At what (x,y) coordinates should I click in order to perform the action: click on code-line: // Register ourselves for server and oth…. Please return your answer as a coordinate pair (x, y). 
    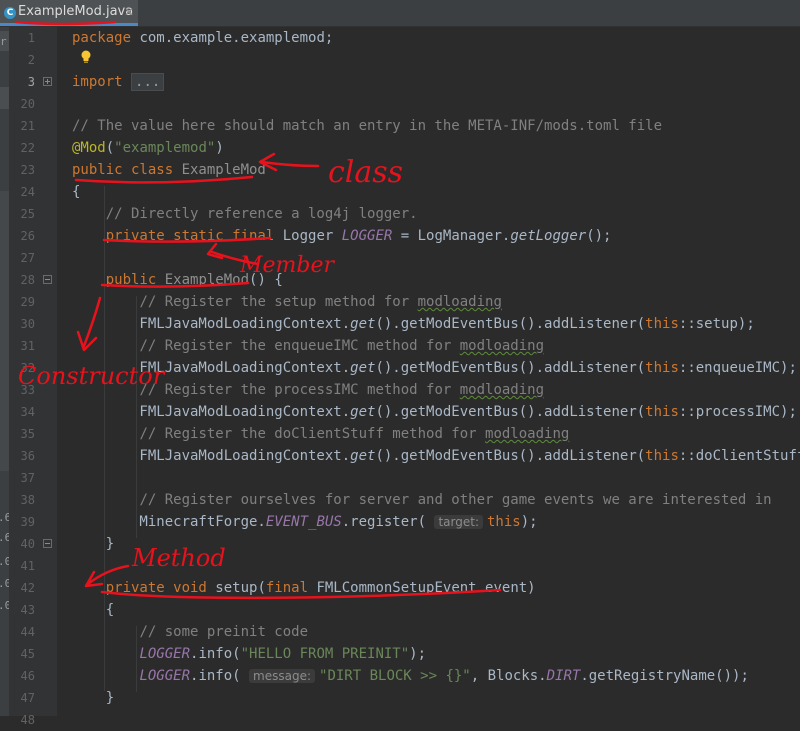
    Looking at the image, I should click on (421, 500).